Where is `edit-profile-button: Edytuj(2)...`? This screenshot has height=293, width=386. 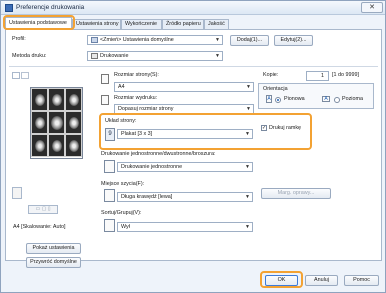 edit-profile-button: Edytuj(2)... is located at coordinates (293, 40).